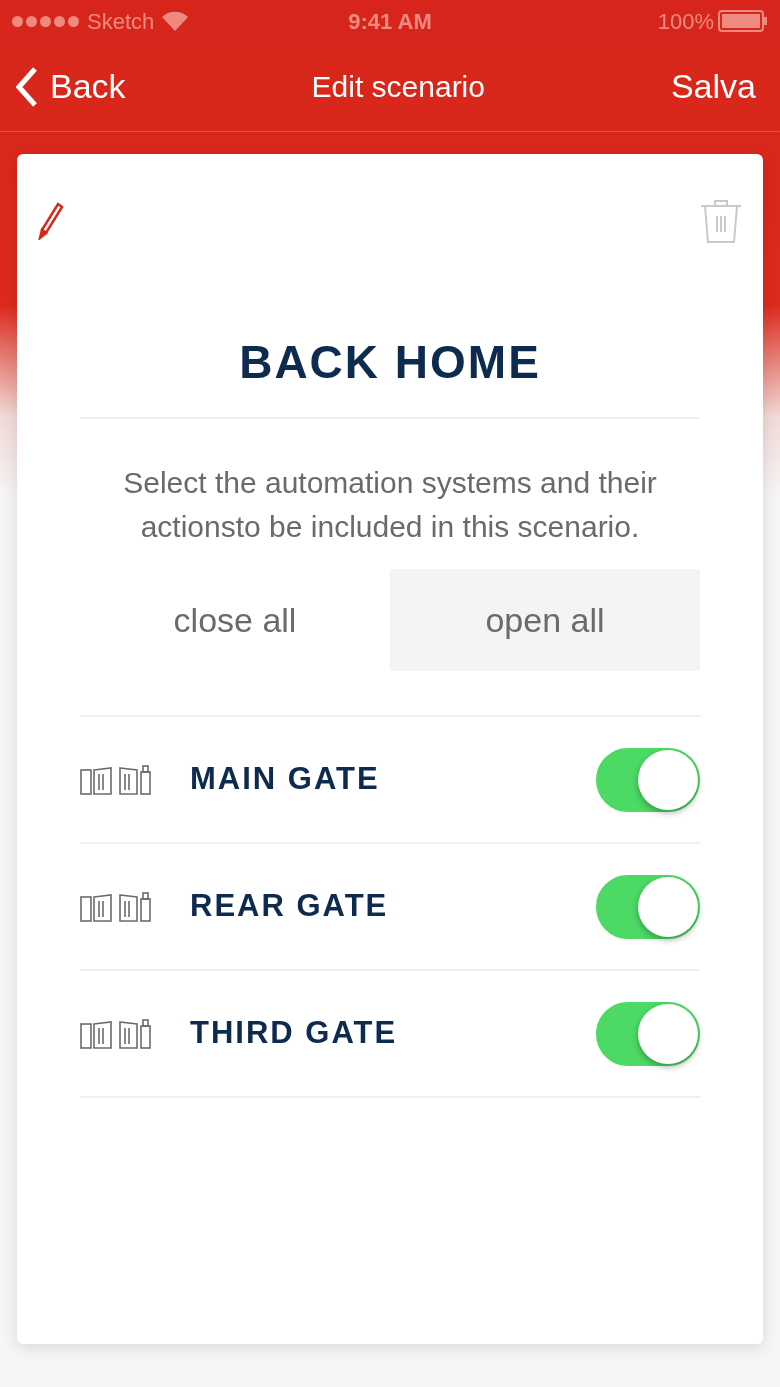 Image resolution: width=780 pixels, height=1387 pixels. I want to click on back-button: Back, so click(71, 86).